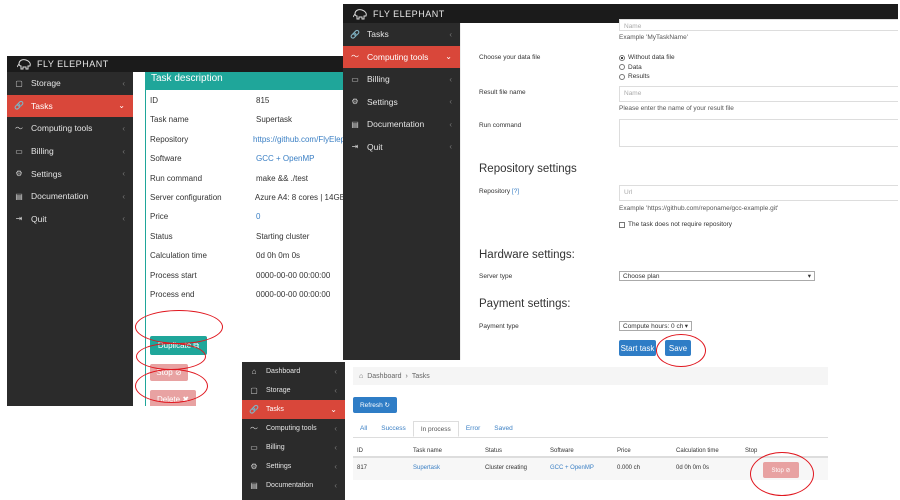 This screenshot has height=500, width=900. Describe the element at coordinates (590, 429) in the screenshot. I see `status-tabs: All Success In process Error Saved` at that location.